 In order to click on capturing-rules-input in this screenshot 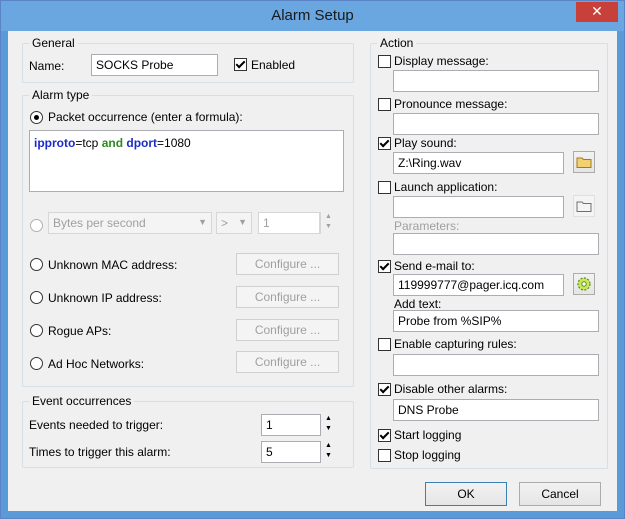, I will do `click(496, 365)`.